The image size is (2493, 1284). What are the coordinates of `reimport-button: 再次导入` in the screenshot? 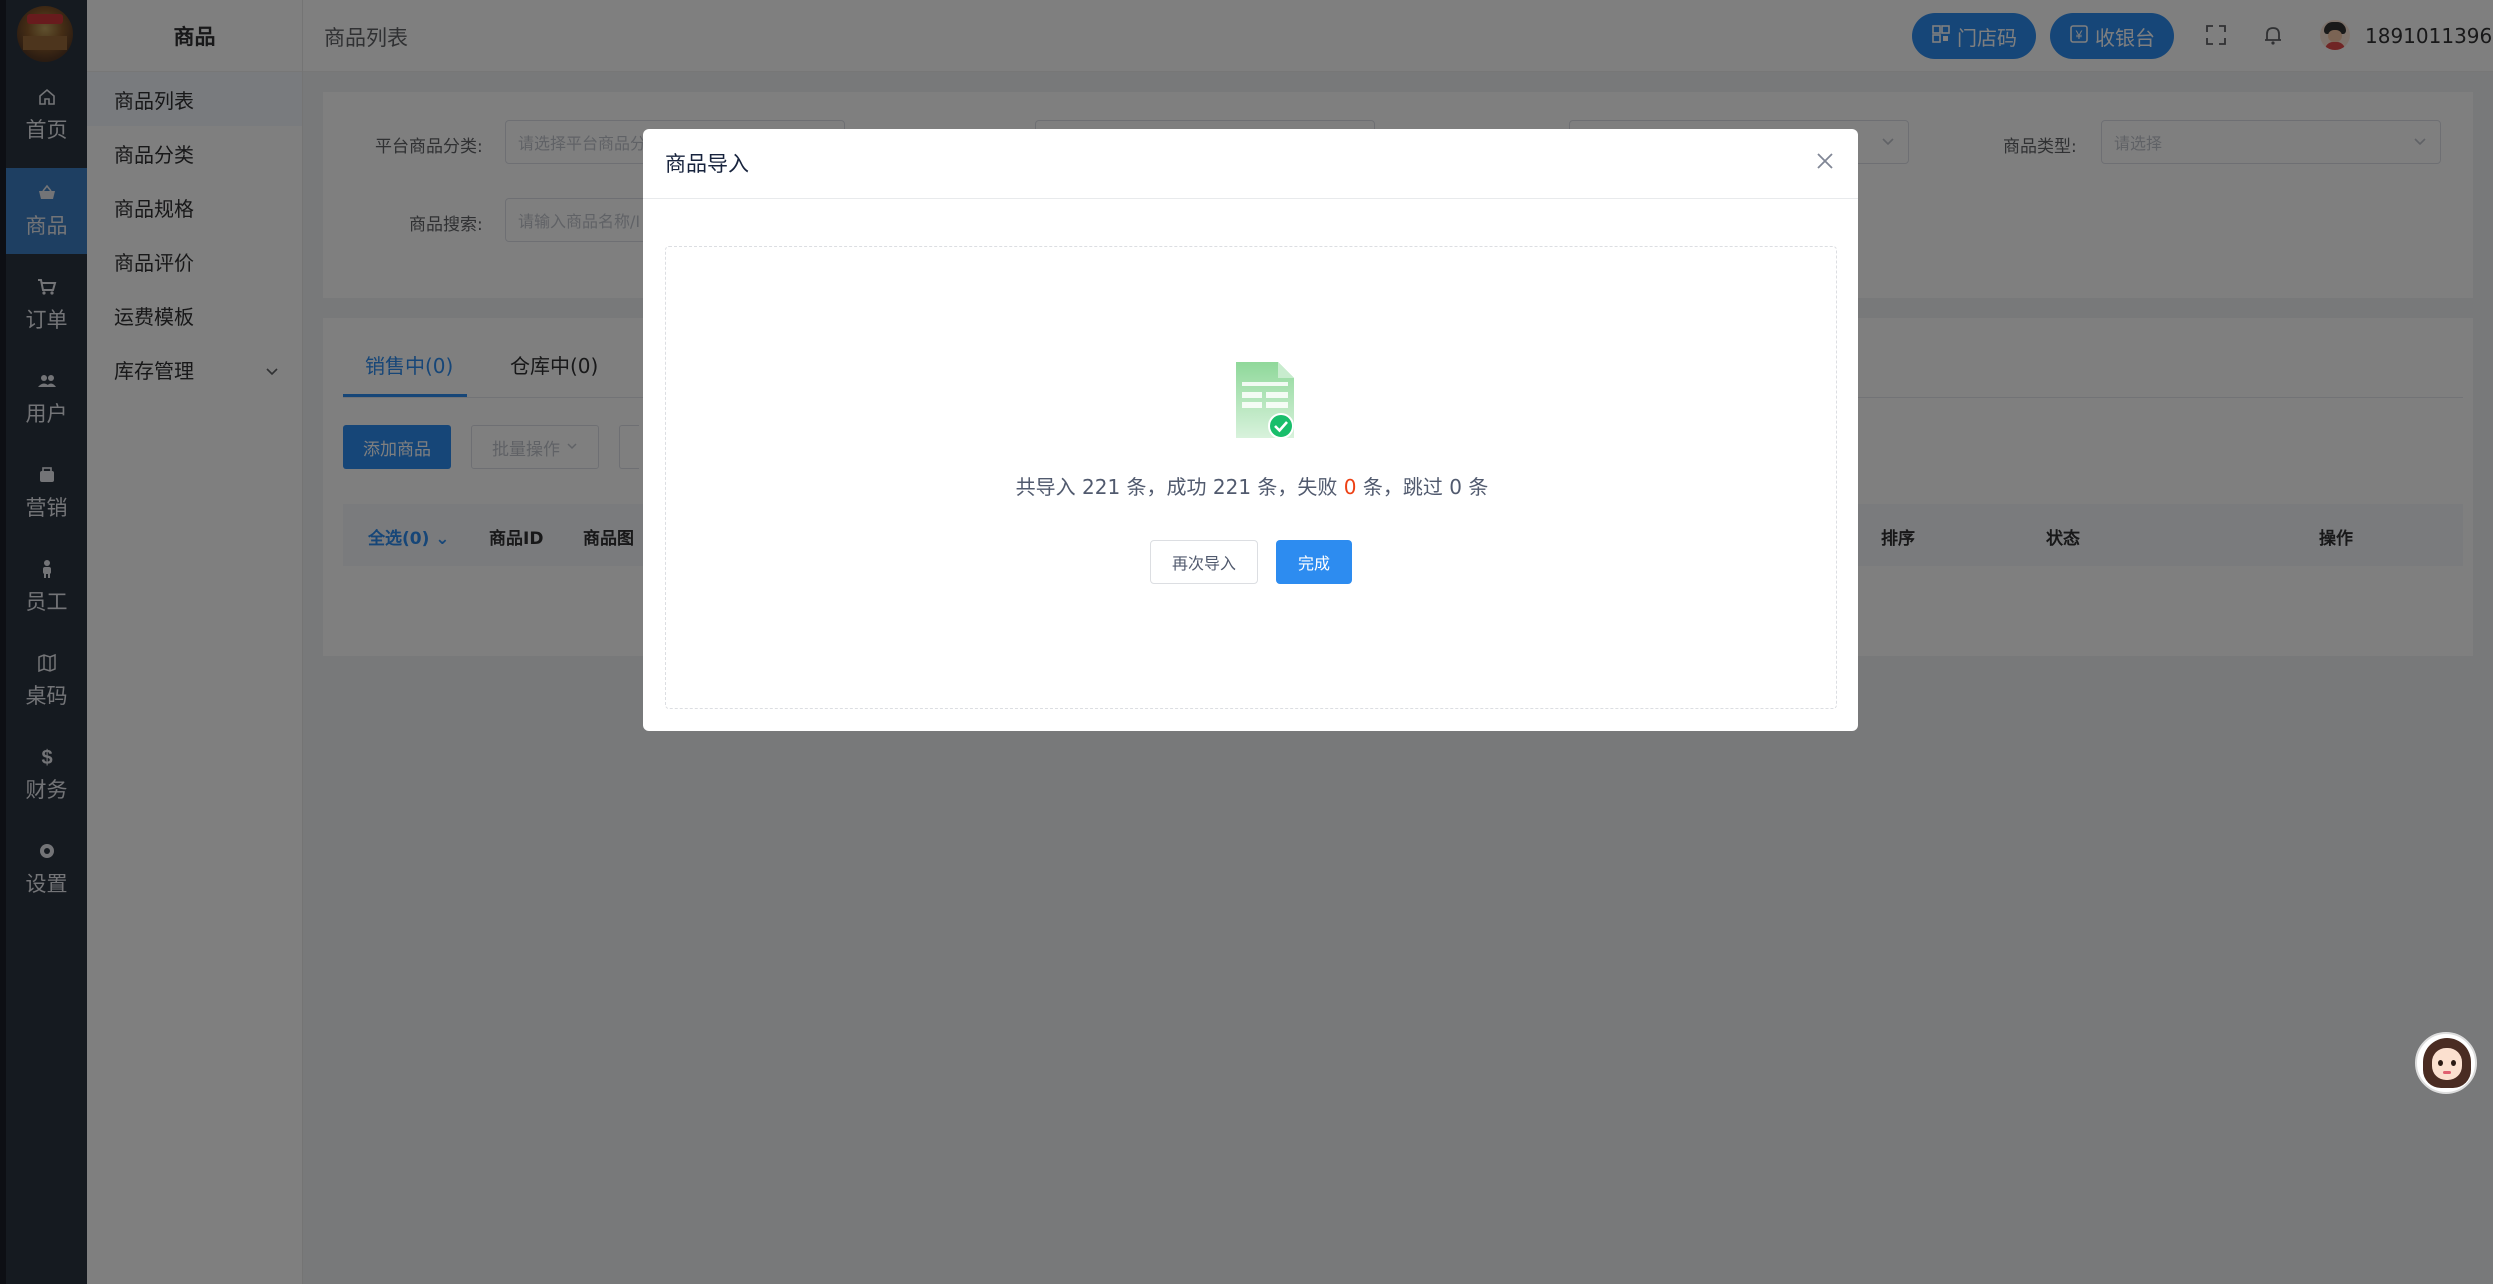 It's located at (1204, 562).